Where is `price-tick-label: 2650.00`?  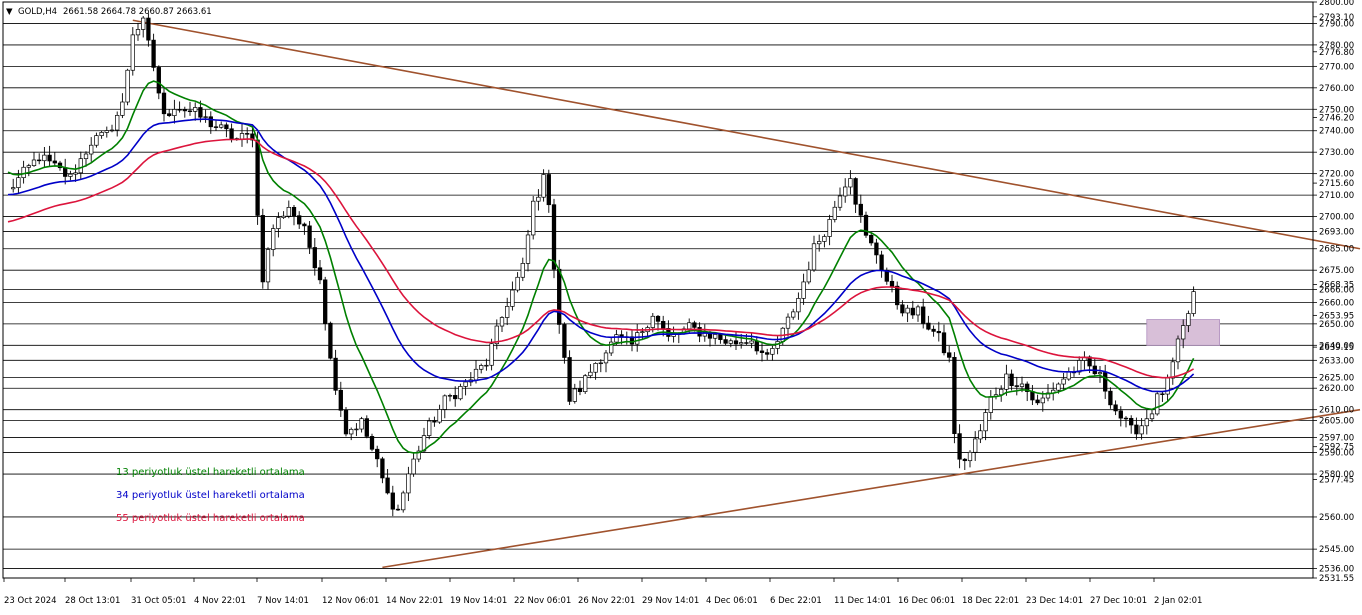
price-tick-label: 2650.00 is located at coordinates (1336, 325).